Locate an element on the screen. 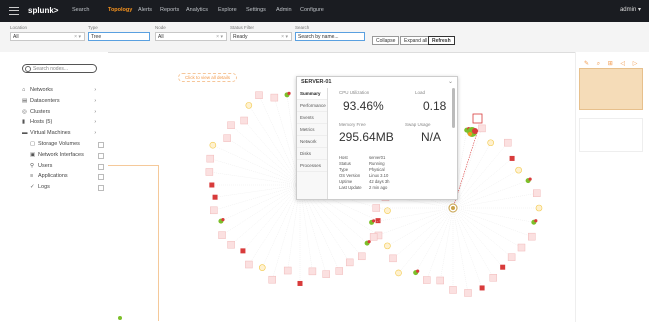 Image resolution: width=649 pixels, height=322 pixels. popup-title: SERVER-01 is located at coordinates (316, 82).